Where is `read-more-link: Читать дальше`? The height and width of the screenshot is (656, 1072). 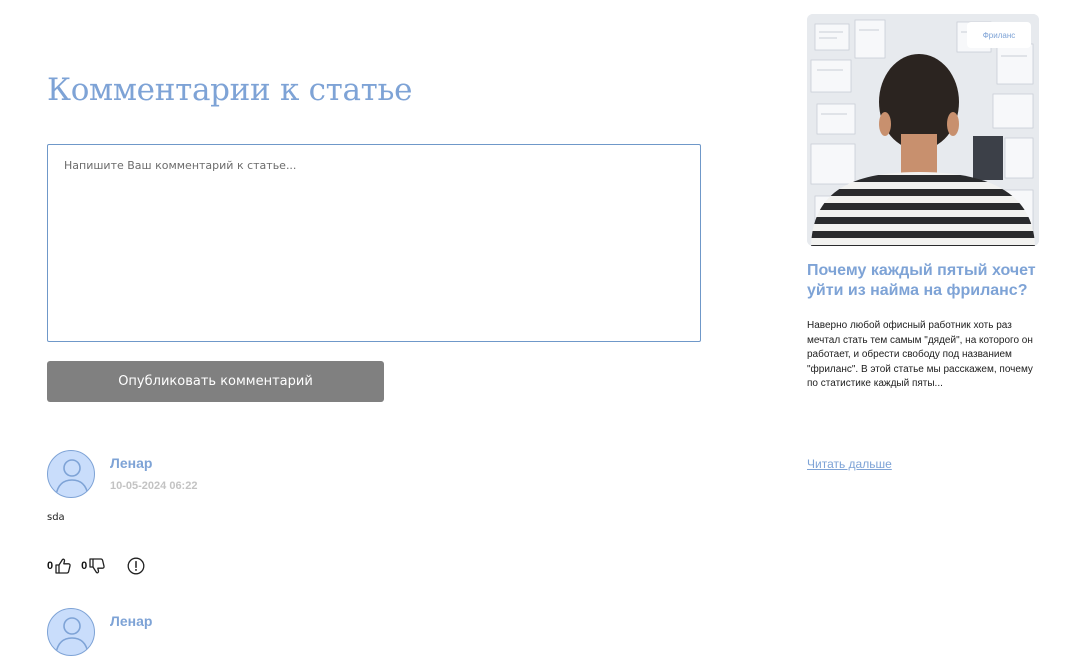 read-more-link: Читать дальше is located at coordinates (849, 464).